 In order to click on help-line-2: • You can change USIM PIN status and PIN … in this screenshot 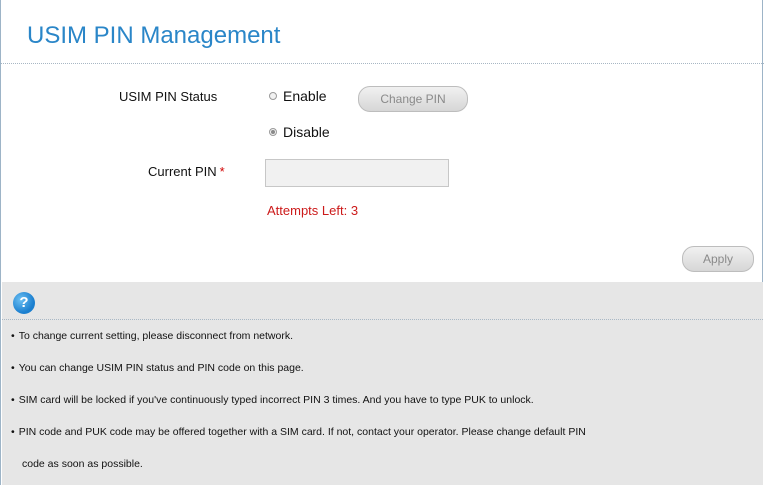, I will do `click(157, 368)`.